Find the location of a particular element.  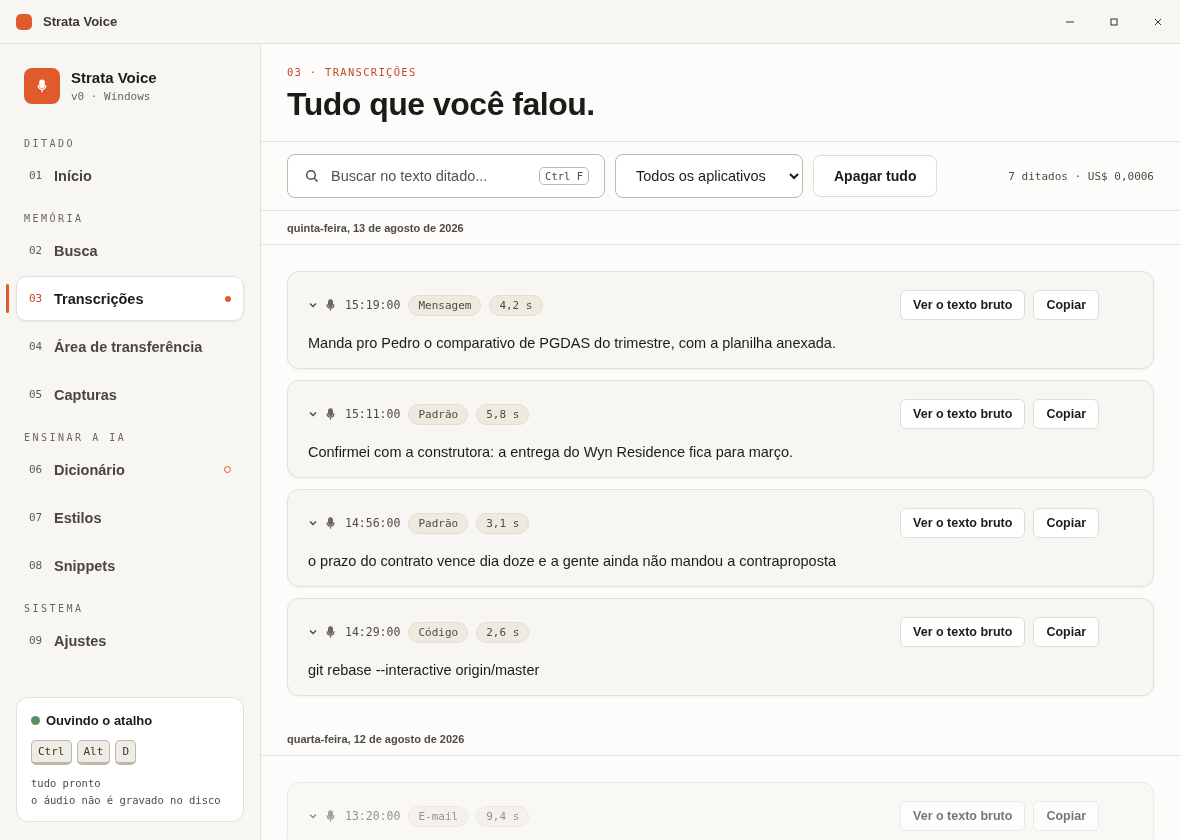

sidebar-item: 07 Estilos is located at coordinates (130, 517).